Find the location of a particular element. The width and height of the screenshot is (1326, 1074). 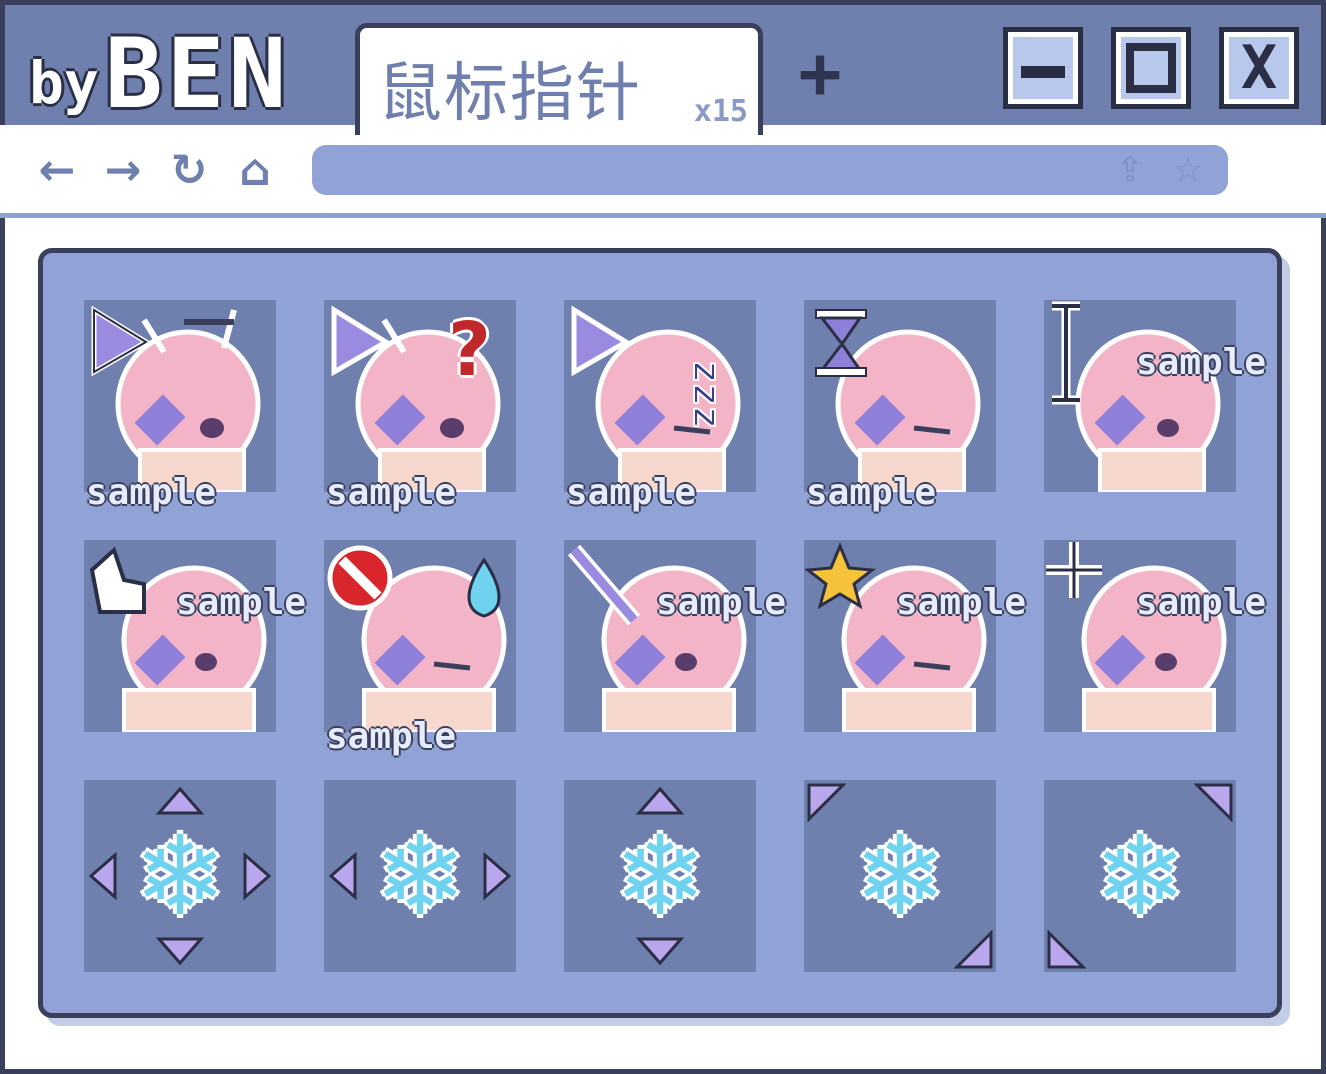

close-button: X is located at coordinates (1259, 68).